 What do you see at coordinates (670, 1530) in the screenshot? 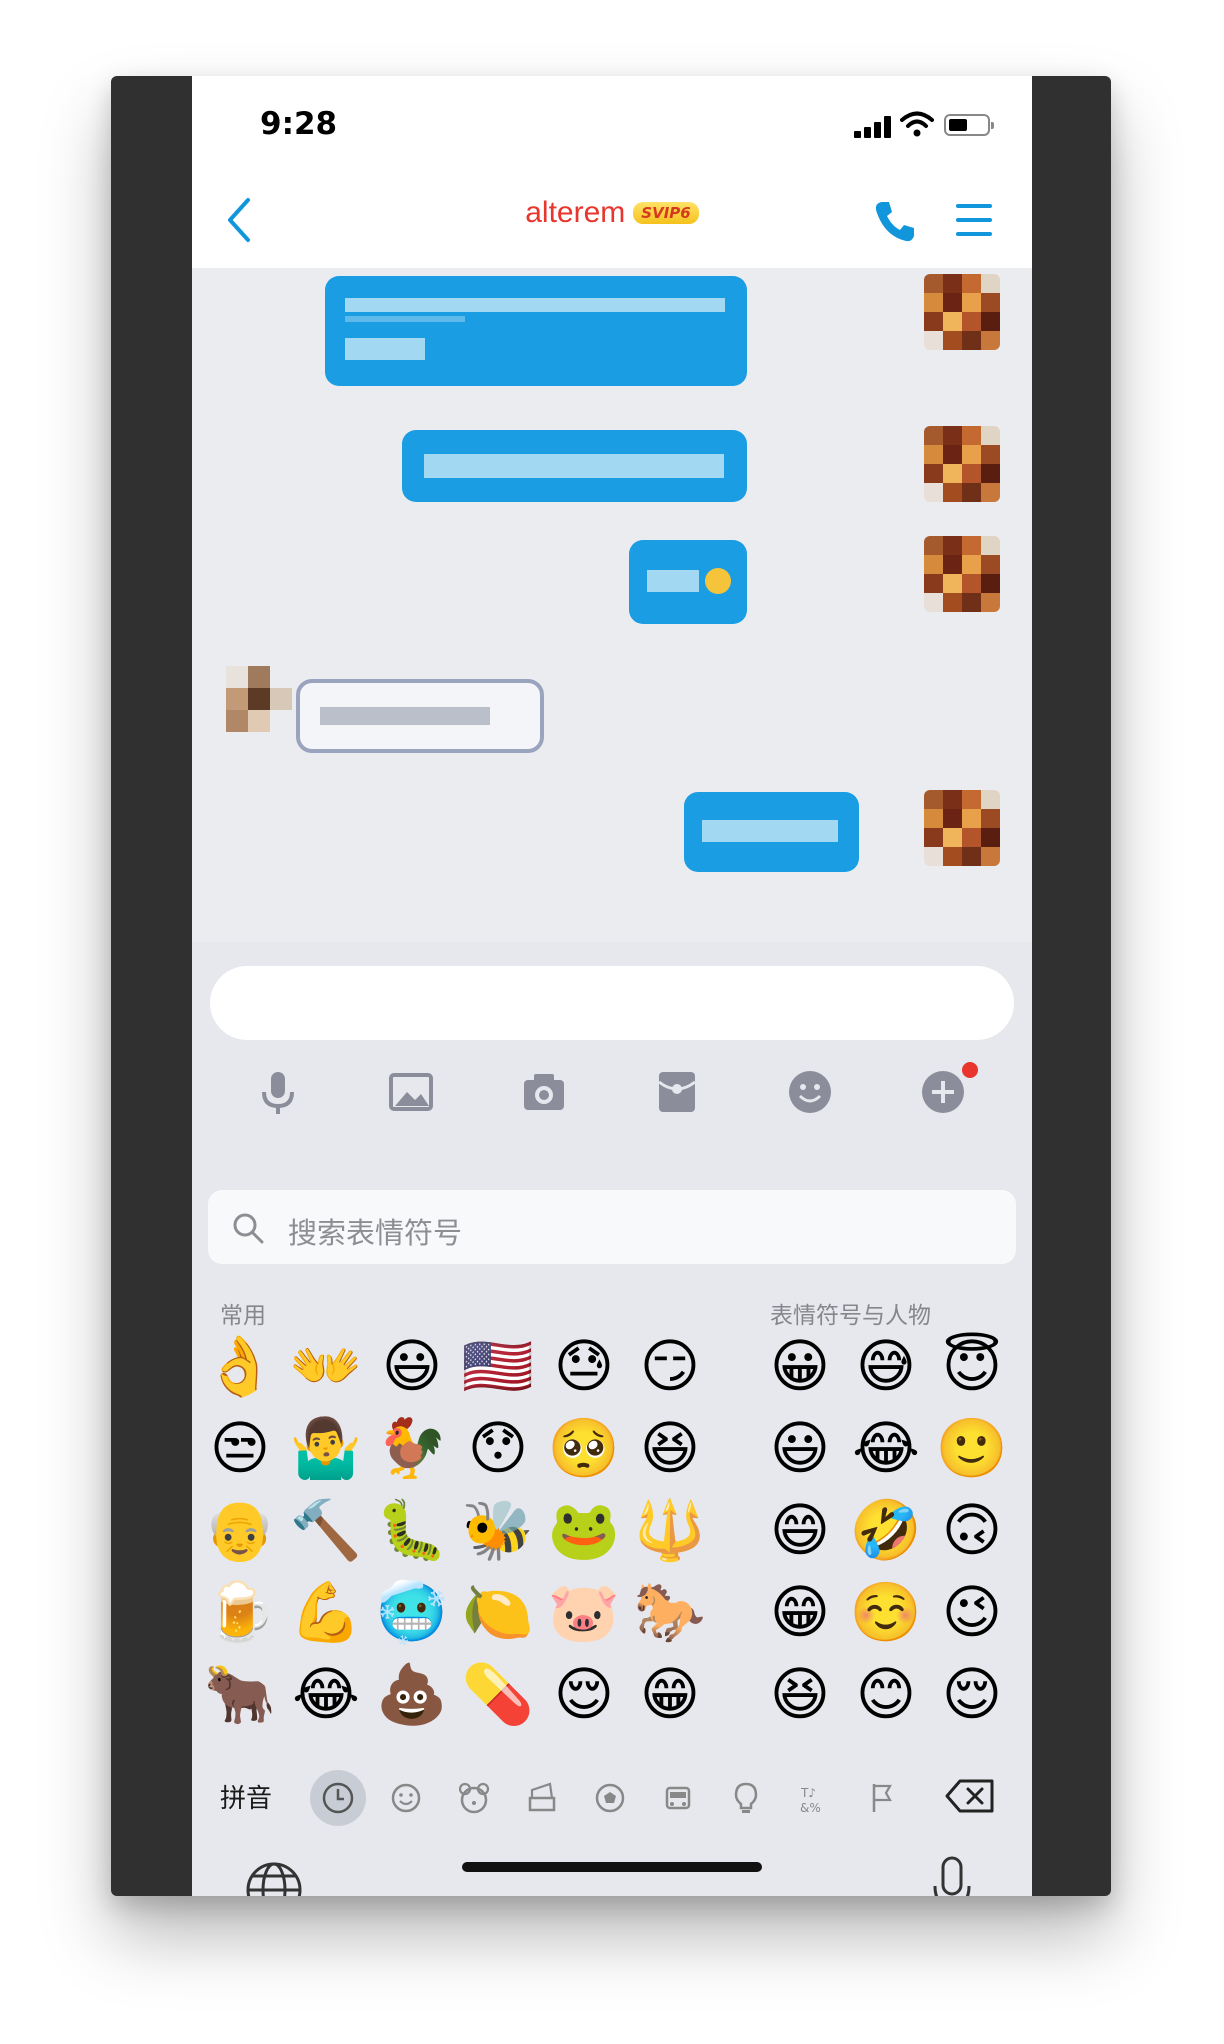
I see `emoji-key: 🔱` at bounding box center [670, 1530].